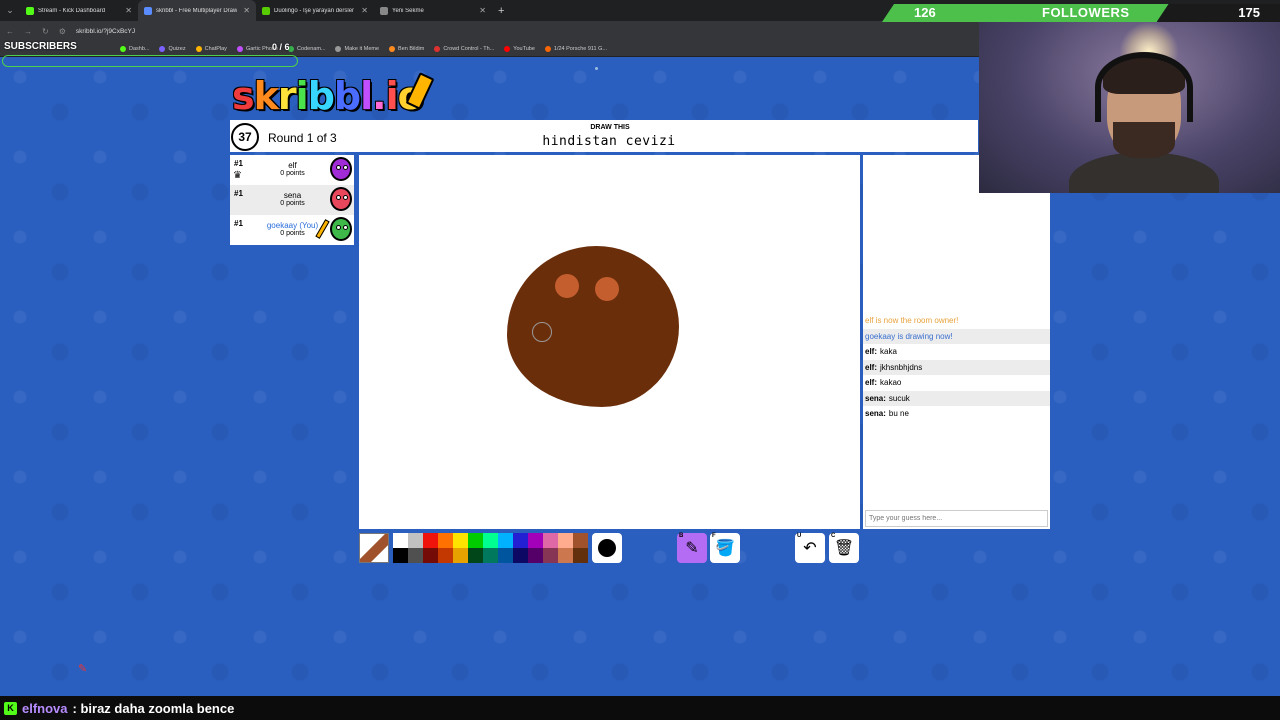 Image resolution: width=1280 pixels, height=720 pixels. I want to click on chat-line: elf: kaka, so click(956, 352).